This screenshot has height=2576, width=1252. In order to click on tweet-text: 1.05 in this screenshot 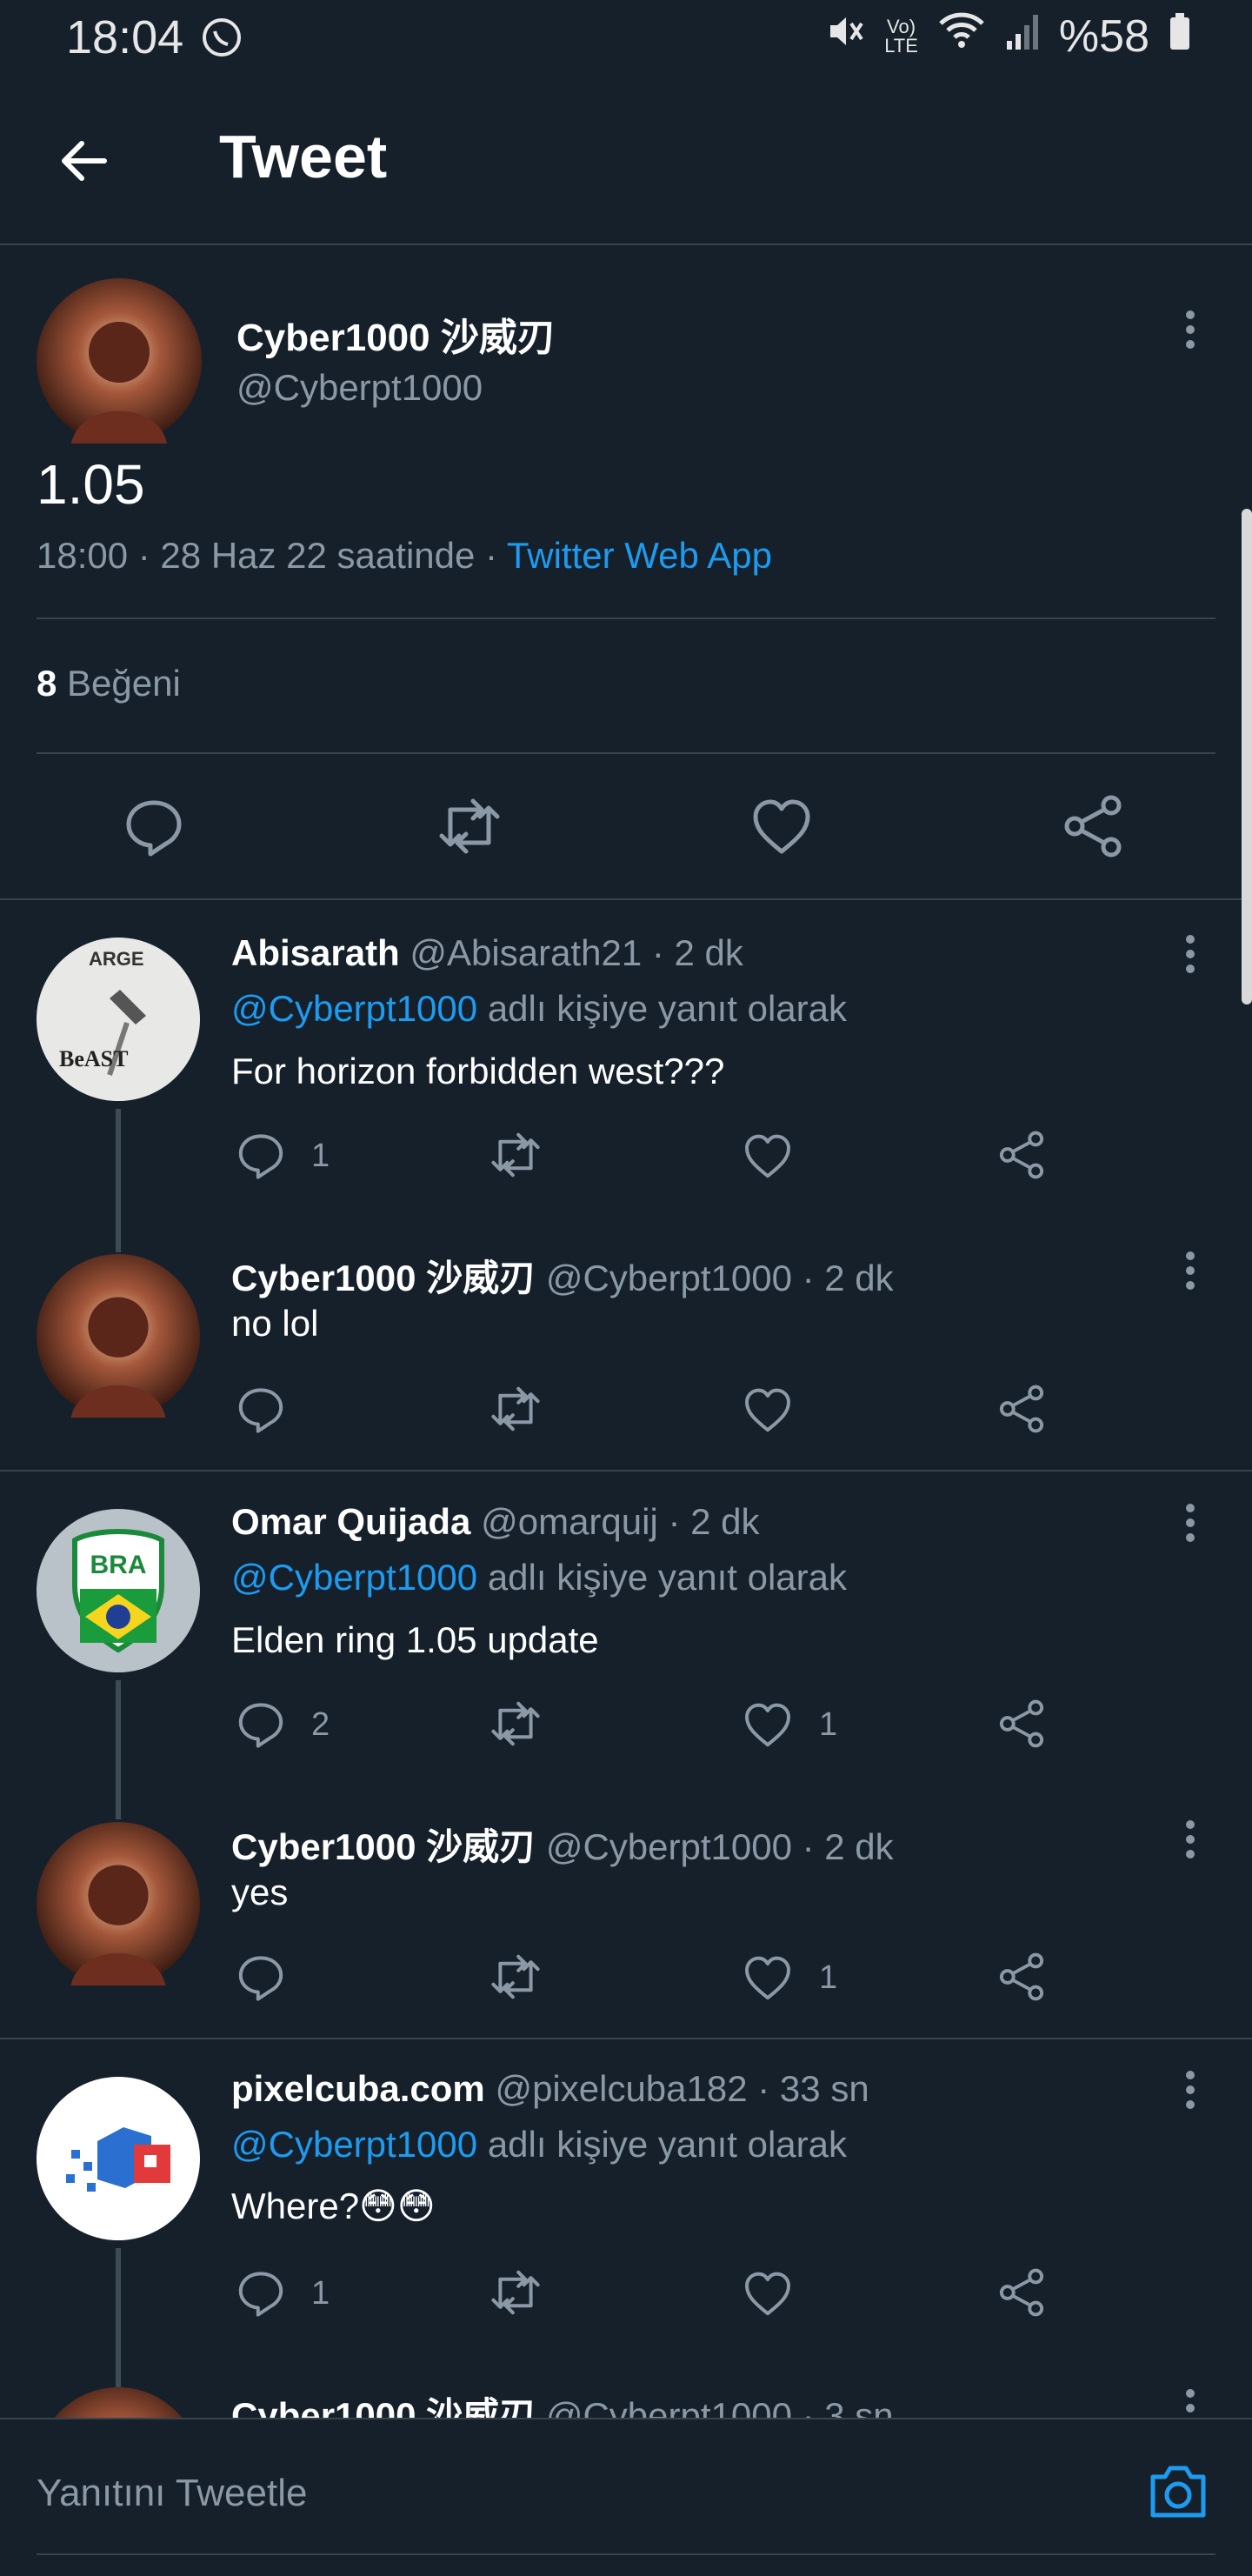, I will do `click(91, 484)`.